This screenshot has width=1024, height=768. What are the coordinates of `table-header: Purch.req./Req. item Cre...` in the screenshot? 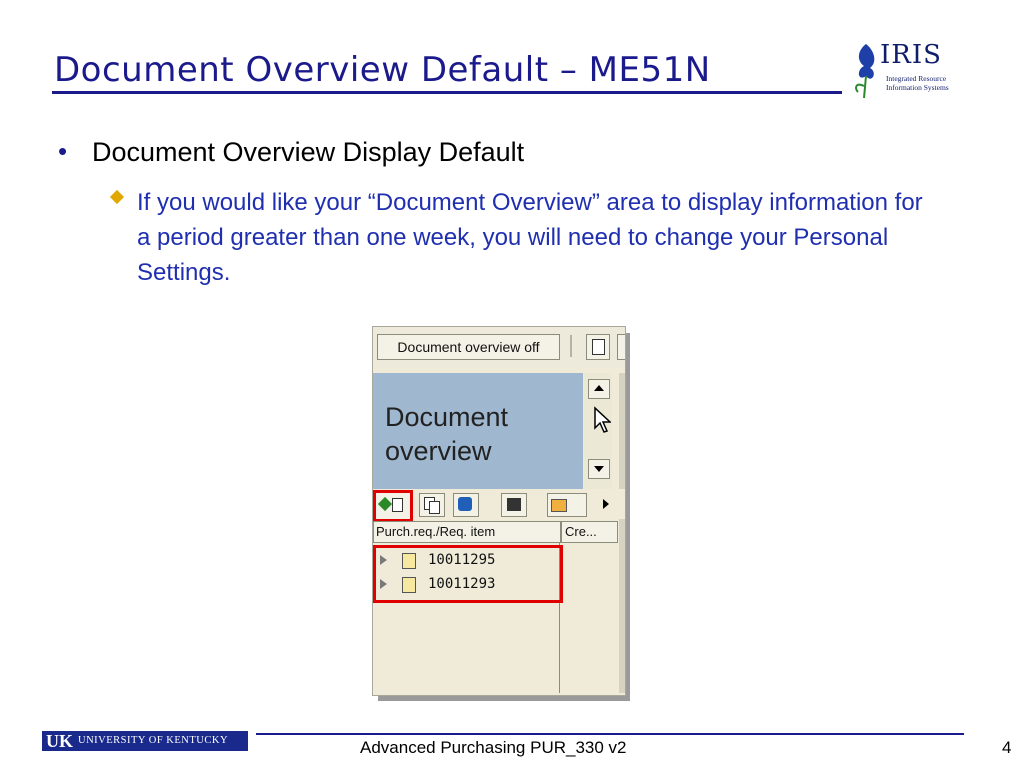 It's located at (499, 532).